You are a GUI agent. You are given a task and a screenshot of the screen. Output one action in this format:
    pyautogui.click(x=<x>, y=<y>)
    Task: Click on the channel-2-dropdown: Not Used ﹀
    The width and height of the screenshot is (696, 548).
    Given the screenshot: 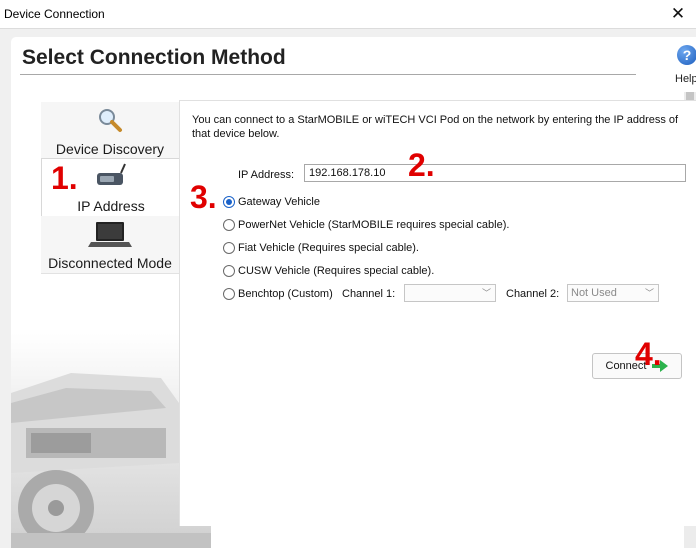 What is the action you would take?
    pyautogui.click(x=613, y=293)
    